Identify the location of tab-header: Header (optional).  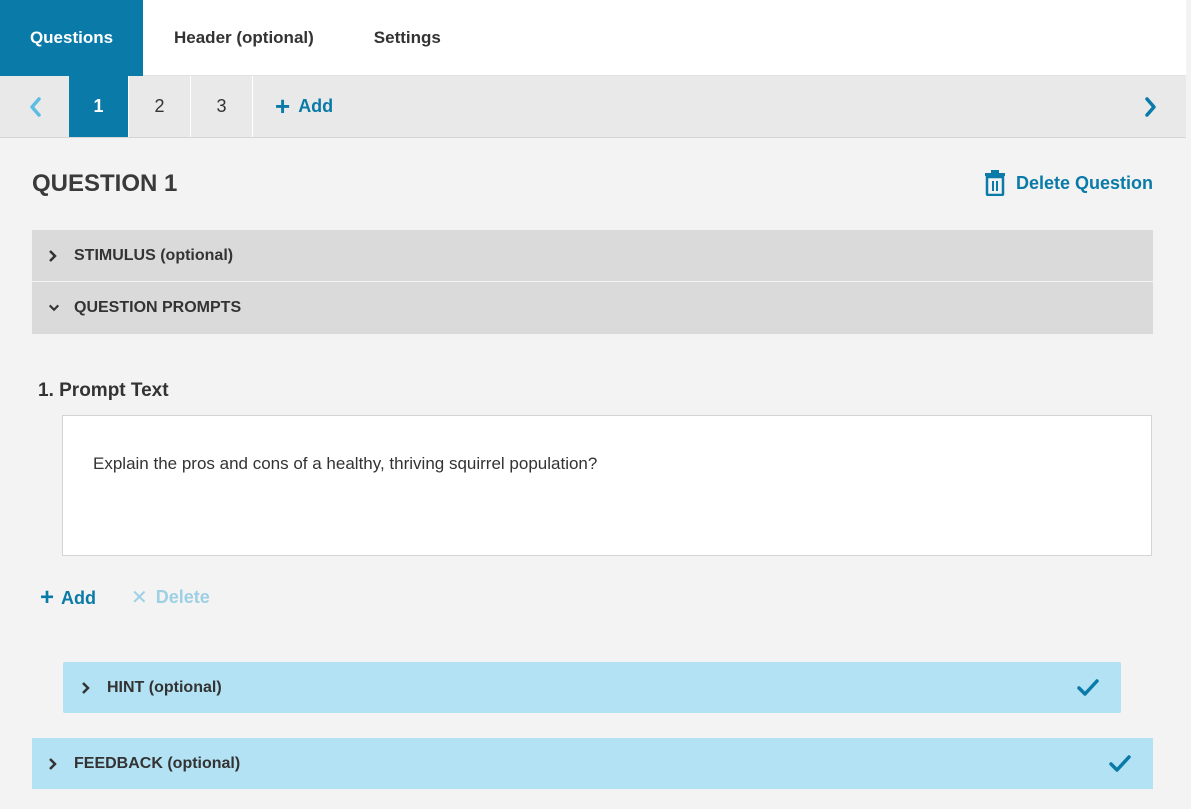
(228, 38).